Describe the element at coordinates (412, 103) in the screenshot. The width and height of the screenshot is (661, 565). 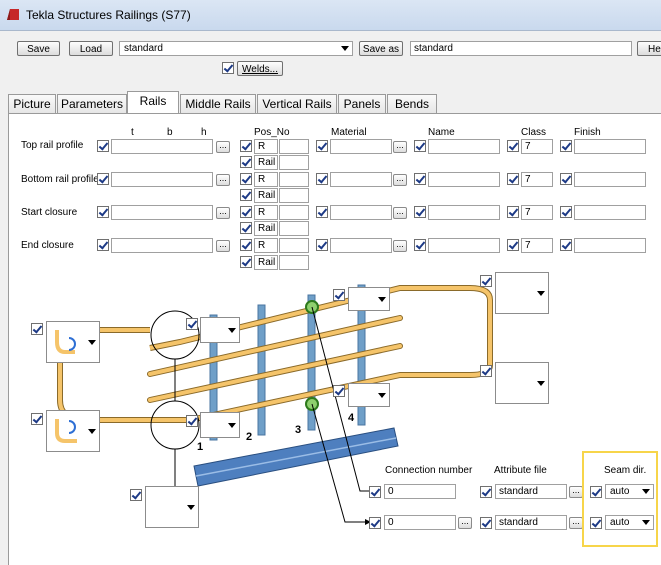
I see `tab-bends: Bends` at that location.